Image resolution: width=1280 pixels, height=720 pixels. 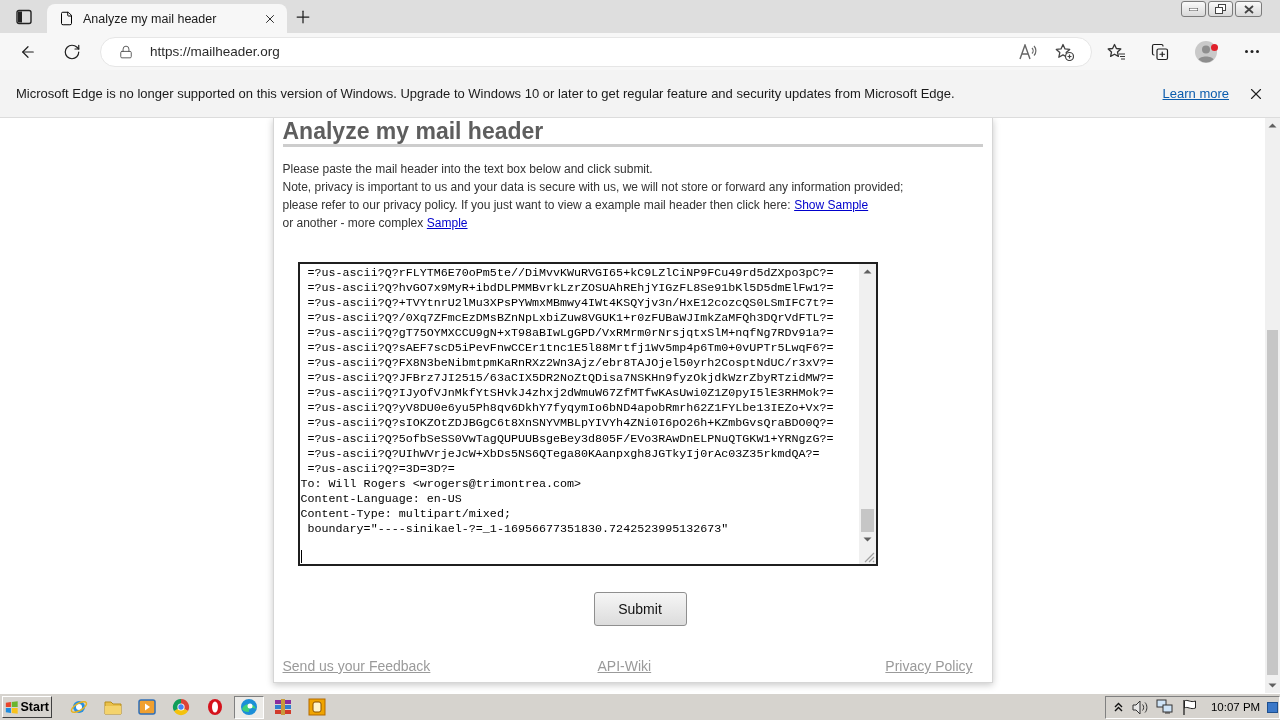 I want to click on speaker-icon, so click(x=1141, y=707).